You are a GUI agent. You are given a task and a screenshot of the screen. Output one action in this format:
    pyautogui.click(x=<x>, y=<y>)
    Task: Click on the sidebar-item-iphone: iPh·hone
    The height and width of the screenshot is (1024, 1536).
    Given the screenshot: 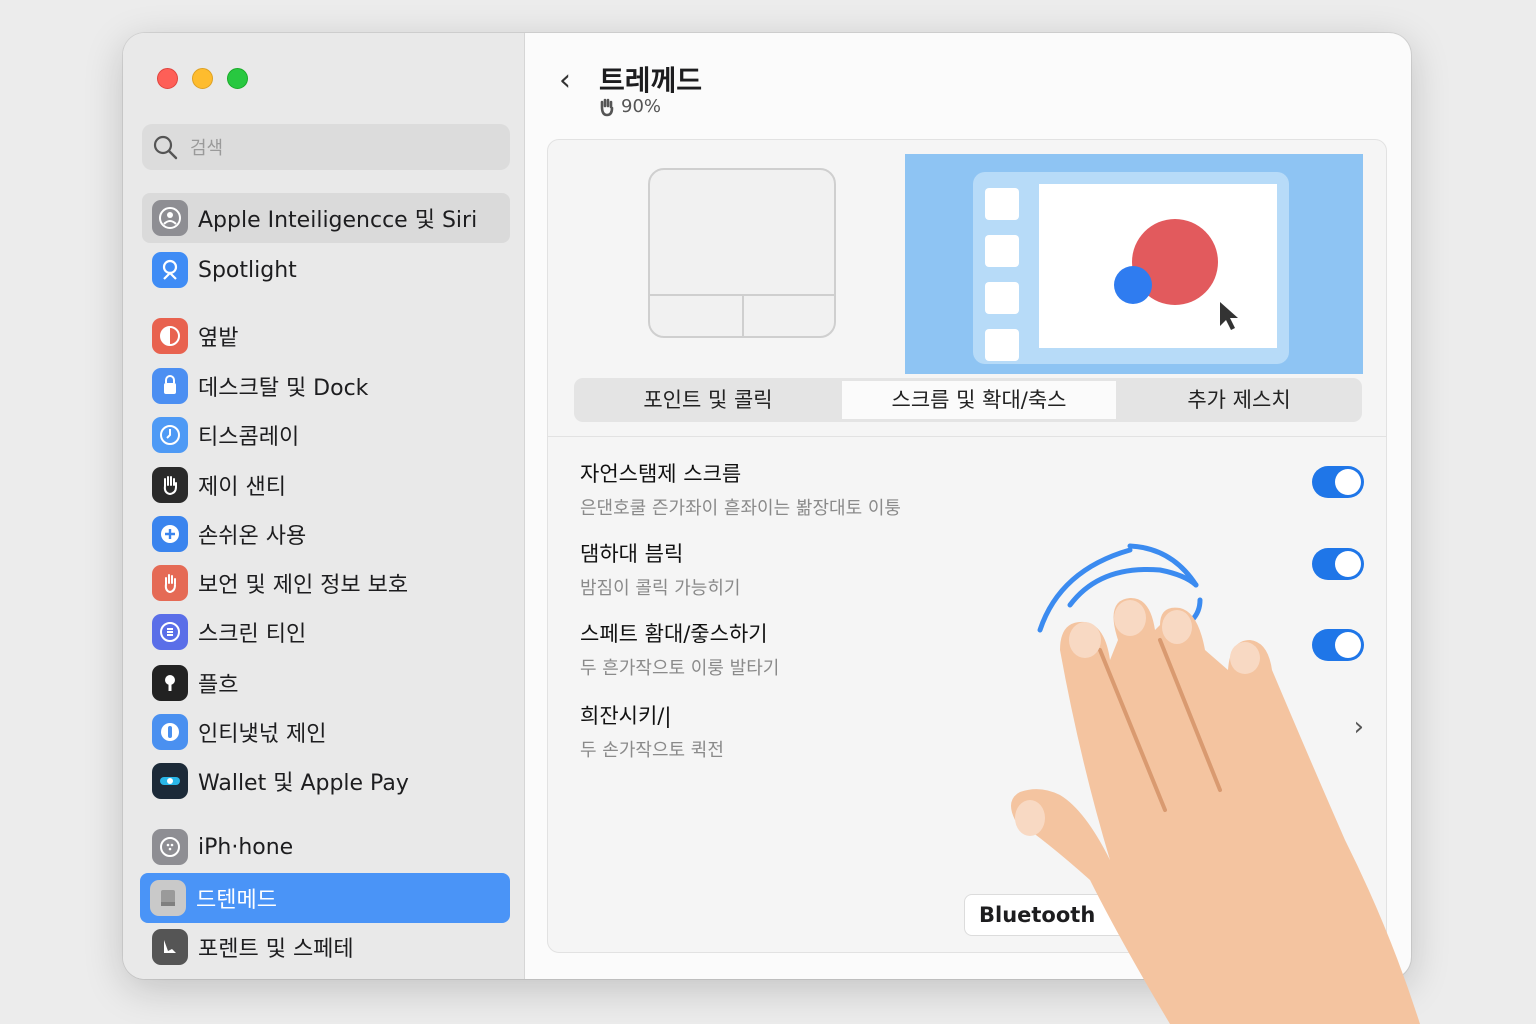 What is the action you would take?
    pyautogui.click(x=326, y=847)
    